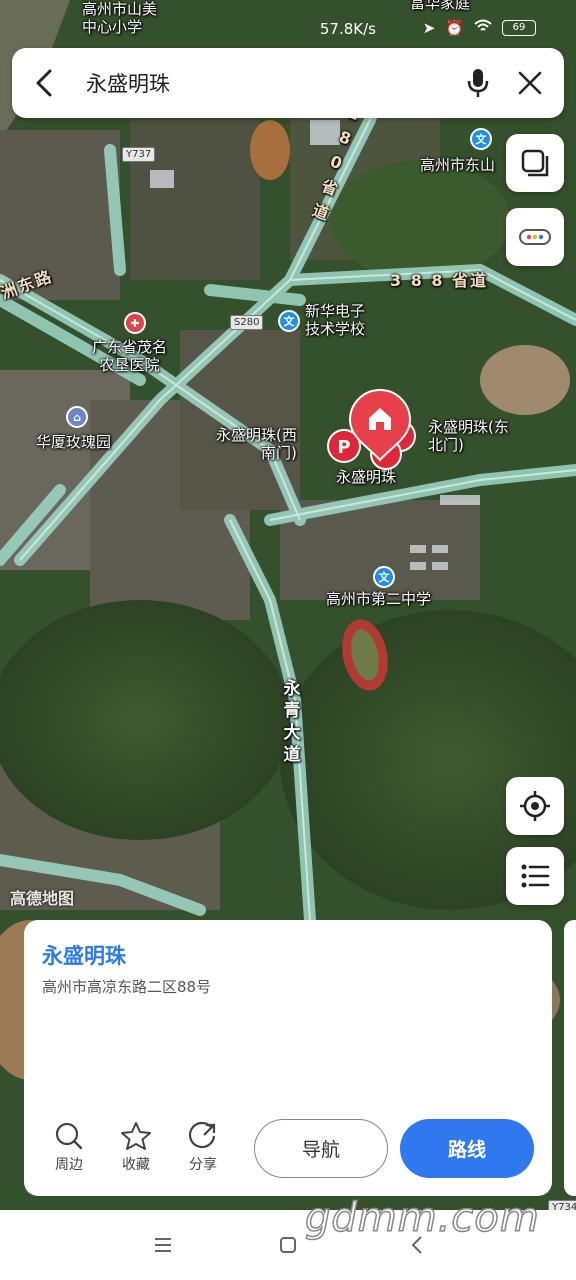 Image resolution: width=576 pixels, height=1280 pixels. Describe the element at coordinates (335, 320) in the screenshot. I see `poi-label-xinhua: 新华电子 技术学校` at that location.